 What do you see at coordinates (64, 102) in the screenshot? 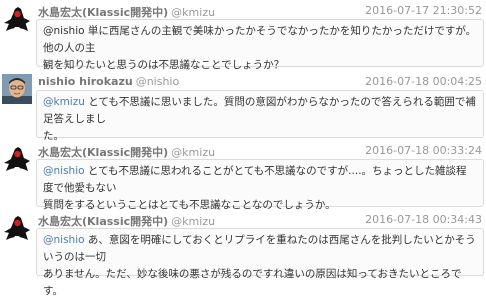
I see `mention-link: @kmizu` at bounding box center [64, 102].